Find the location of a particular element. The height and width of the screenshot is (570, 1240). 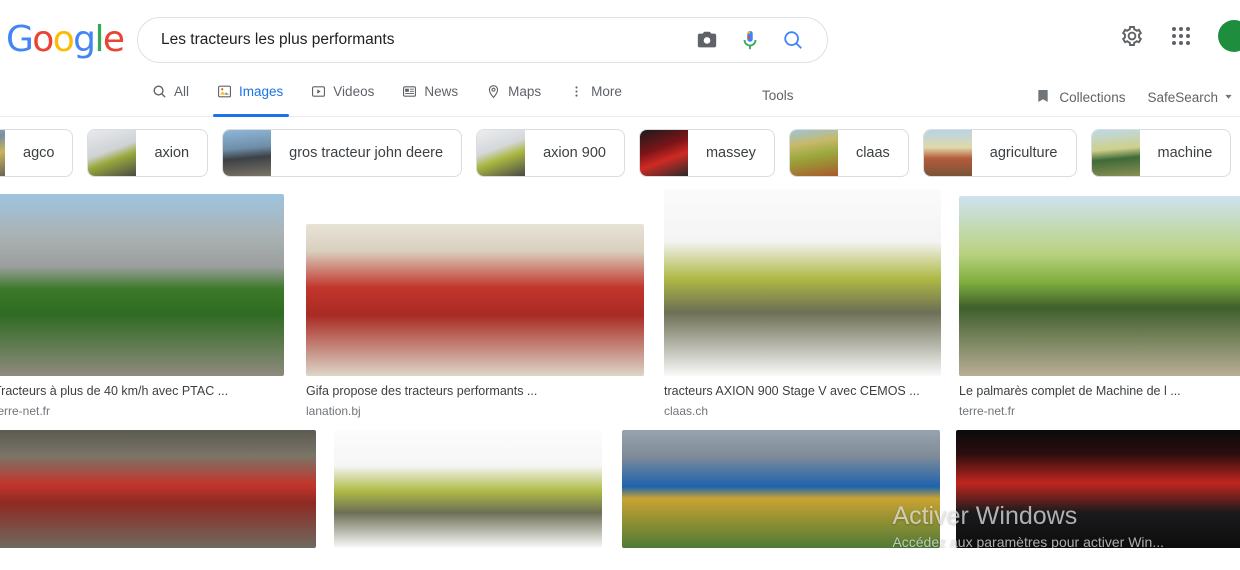

related-search-chip: claas is located at coordinates (848, 153).